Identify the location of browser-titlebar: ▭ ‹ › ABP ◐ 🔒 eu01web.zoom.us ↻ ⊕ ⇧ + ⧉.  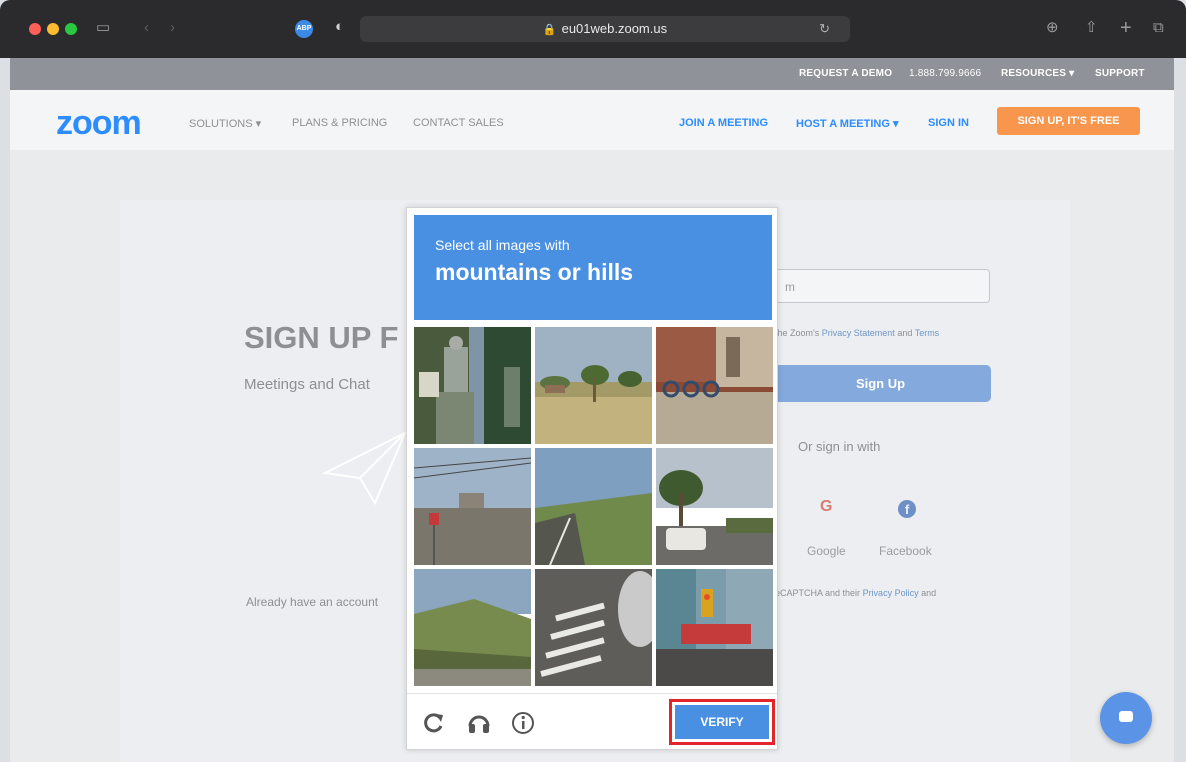
(593, 29).